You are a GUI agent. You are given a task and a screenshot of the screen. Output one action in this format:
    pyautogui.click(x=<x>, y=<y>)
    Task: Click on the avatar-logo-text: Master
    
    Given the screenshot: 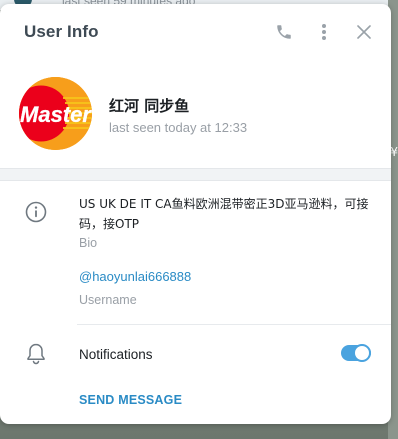 What is the action you would take?
    pyautogui.click(x=56, y=114)
    